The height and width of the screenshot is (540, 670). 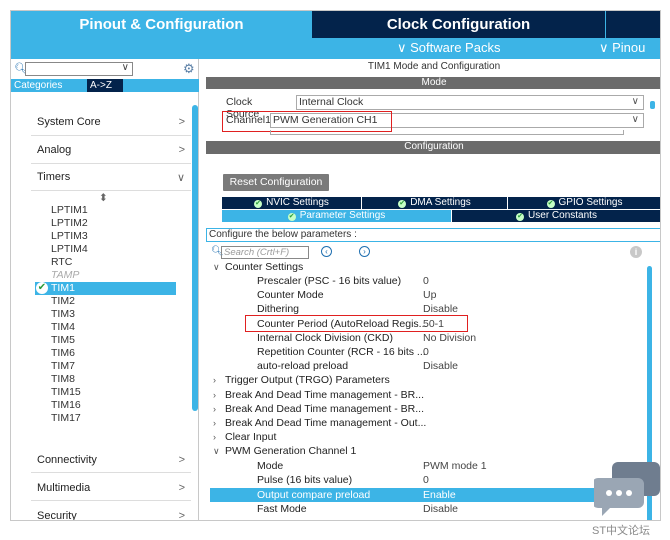 What do you see at coordinates (448, 48) in the screenshot?
I see `software-packs-menu: ∨ Software Packs` at bounding box center [448, 48].